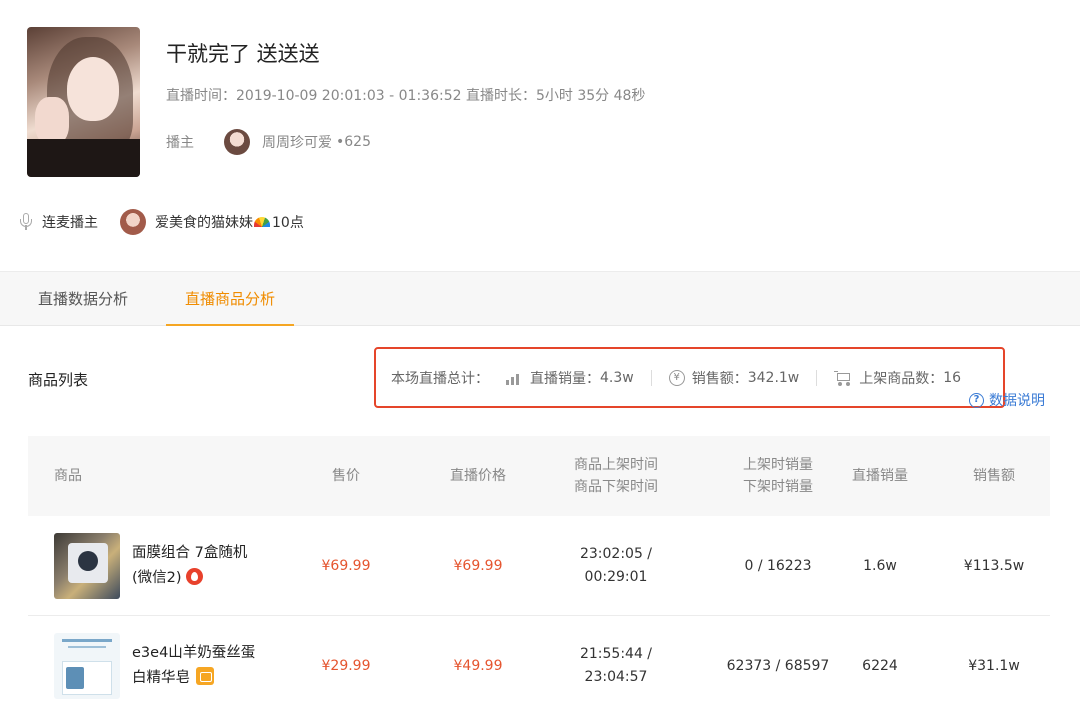 This screenshot has height=701, width=1080. Describe the element at coordinates (288, 223) in the screenshot. I see `co-host-score: 10点` at that location.